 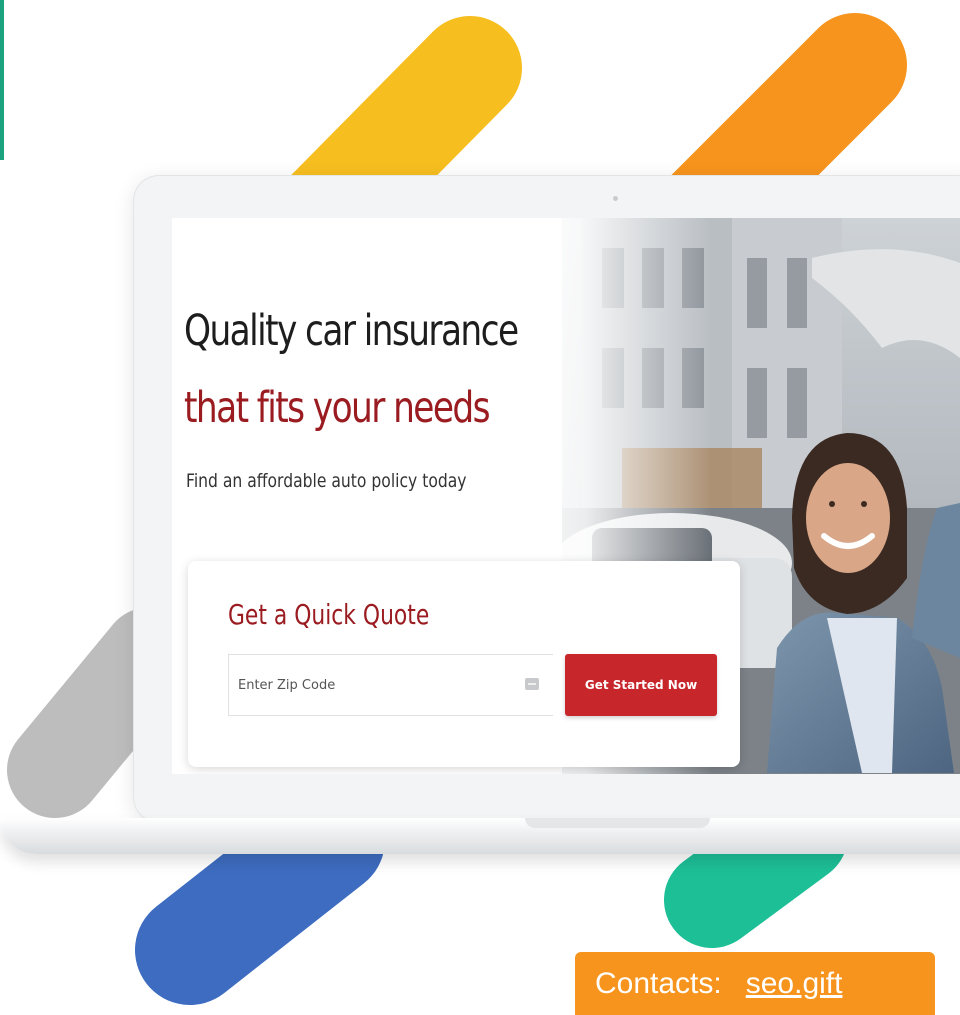 I want to click on laptop-base-notch, so click(x=617, y=823).